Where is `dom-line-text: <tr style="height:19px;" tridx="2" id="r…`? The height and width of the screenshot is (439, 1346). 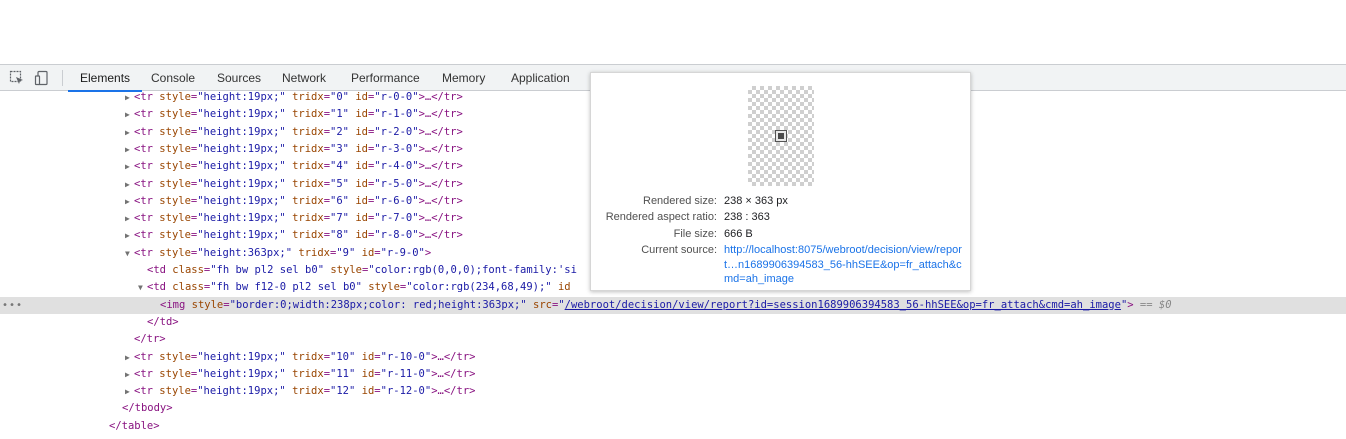
dom-line-text: <tr style="height:19px;" tridx="2" id="r… is located at coordinates (298, 131).